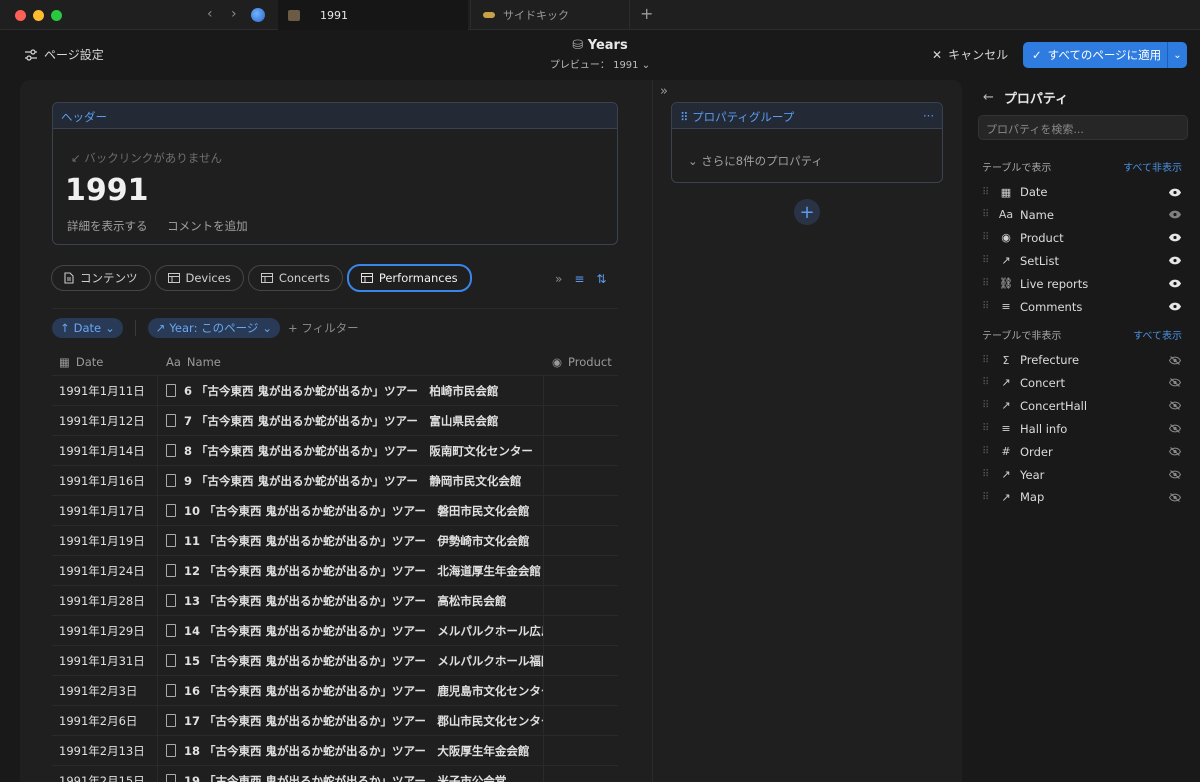 This screenshot has height=782, width=1200. I want to click on property-group-section: ⠿ プロパティグループ ··· ⌄ さらに8件のプロパティ, so click(807, 142).